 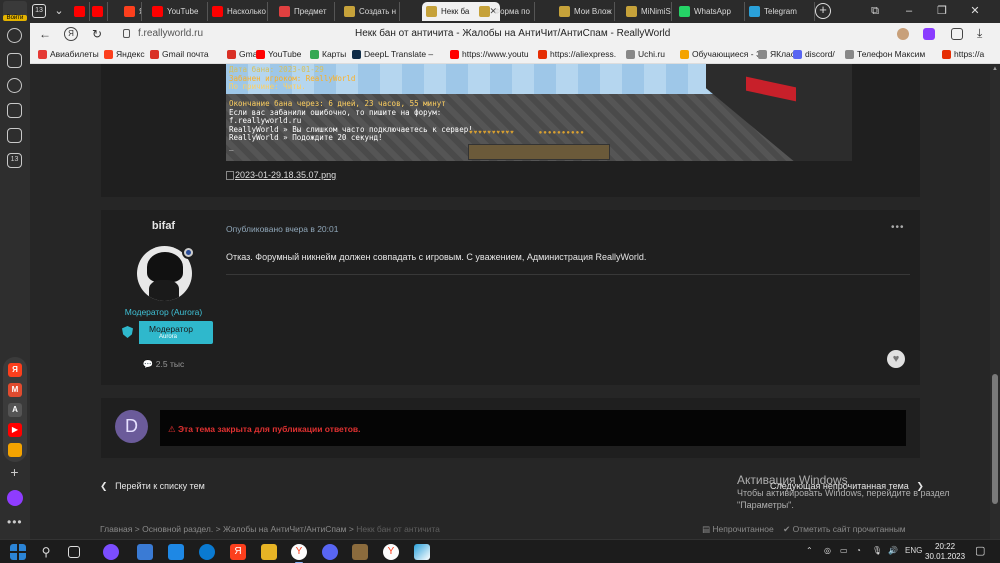 I want to click on author-name: bifaf, so click(x=163, y=226).